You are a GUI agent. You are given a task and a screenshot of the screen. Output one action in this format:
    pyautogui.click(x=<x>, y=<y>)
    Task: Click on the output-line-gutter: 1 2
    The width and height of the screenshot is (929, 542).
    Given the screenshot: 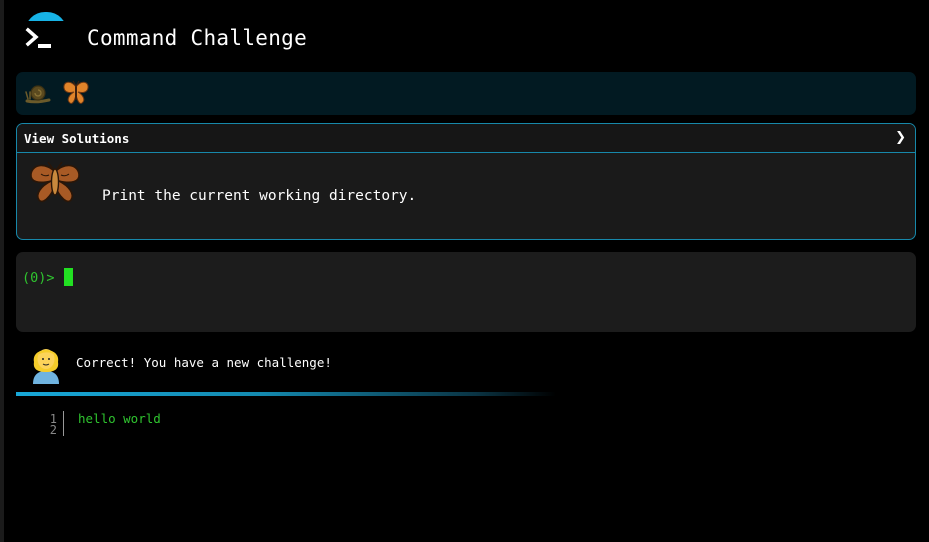 What is the action you would take?
    pyautogui.click(x=52, y=423)
    